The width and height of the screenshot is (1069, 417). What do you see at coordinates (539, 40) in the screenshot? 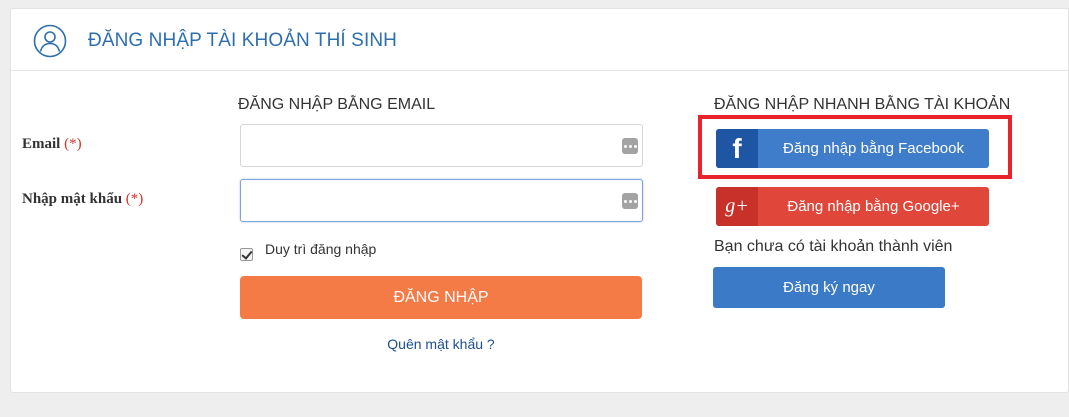
I see `panel-header: ĐĂNG NHẬP TÀI KHOẢN THÍ SINH` at bounding box center [539, 40].